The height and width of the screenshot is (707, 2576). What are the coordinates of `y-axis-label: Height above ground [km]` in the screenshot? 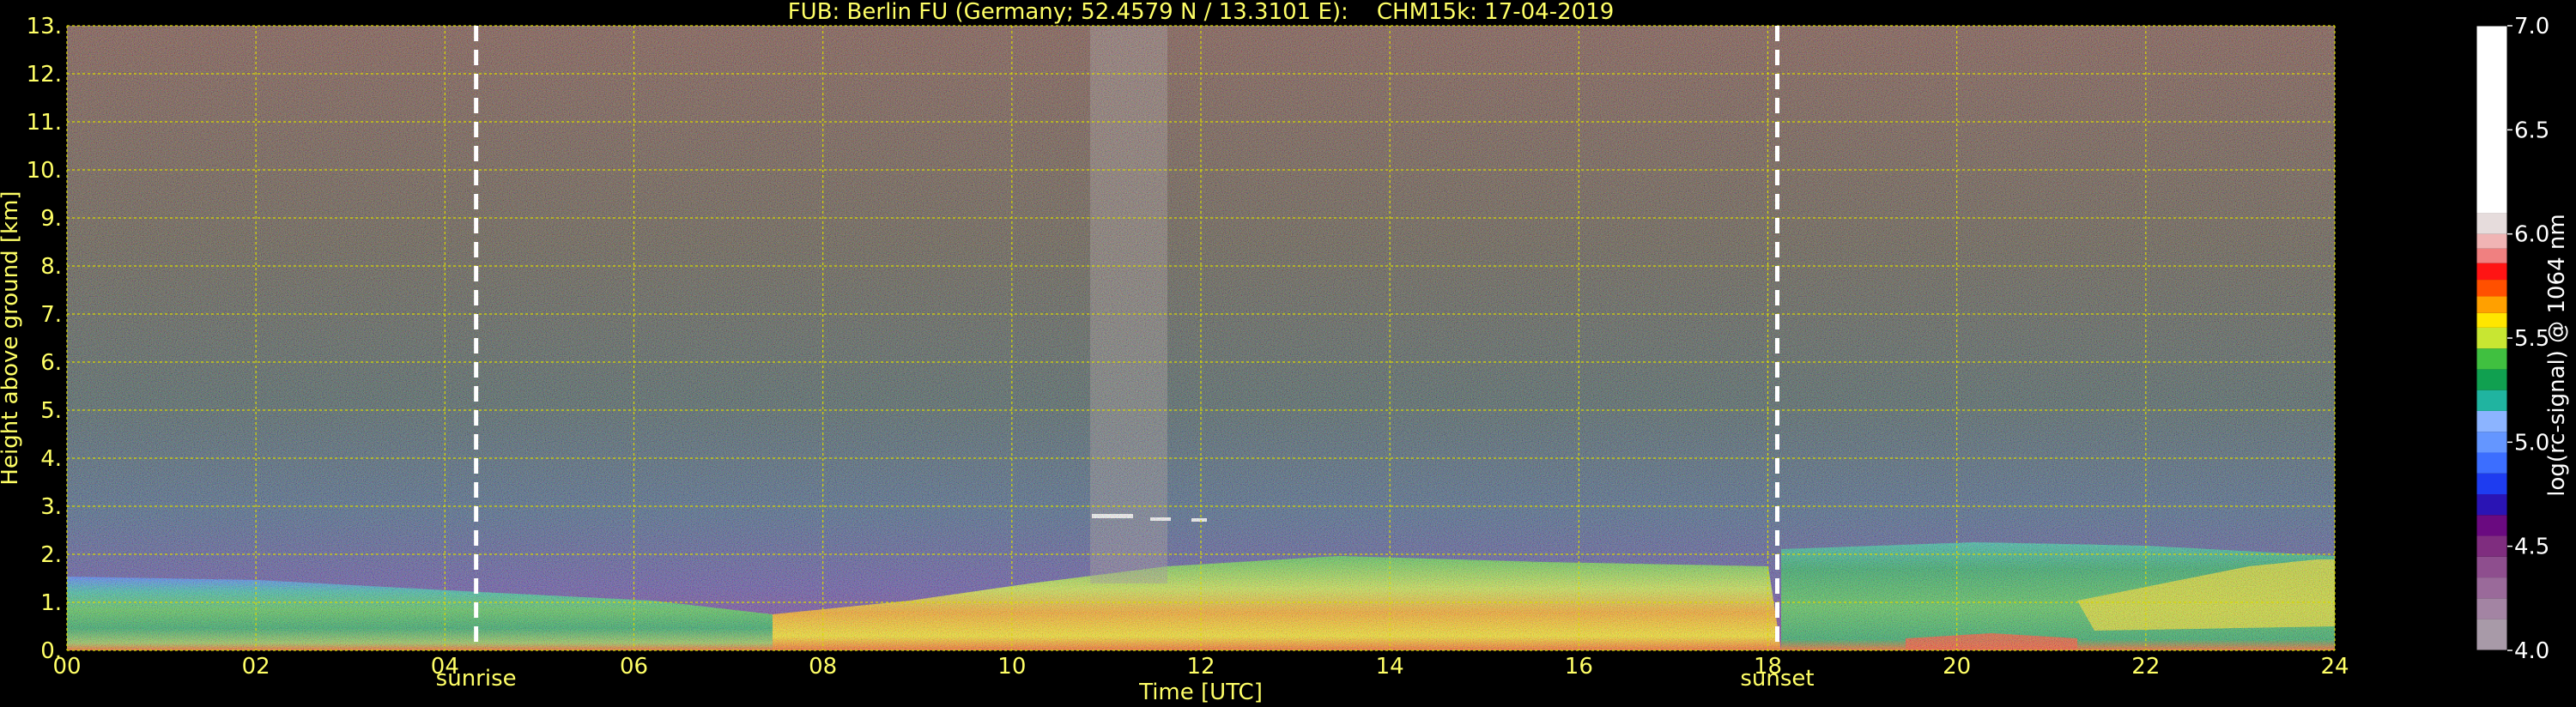 It's located at (11, 337).